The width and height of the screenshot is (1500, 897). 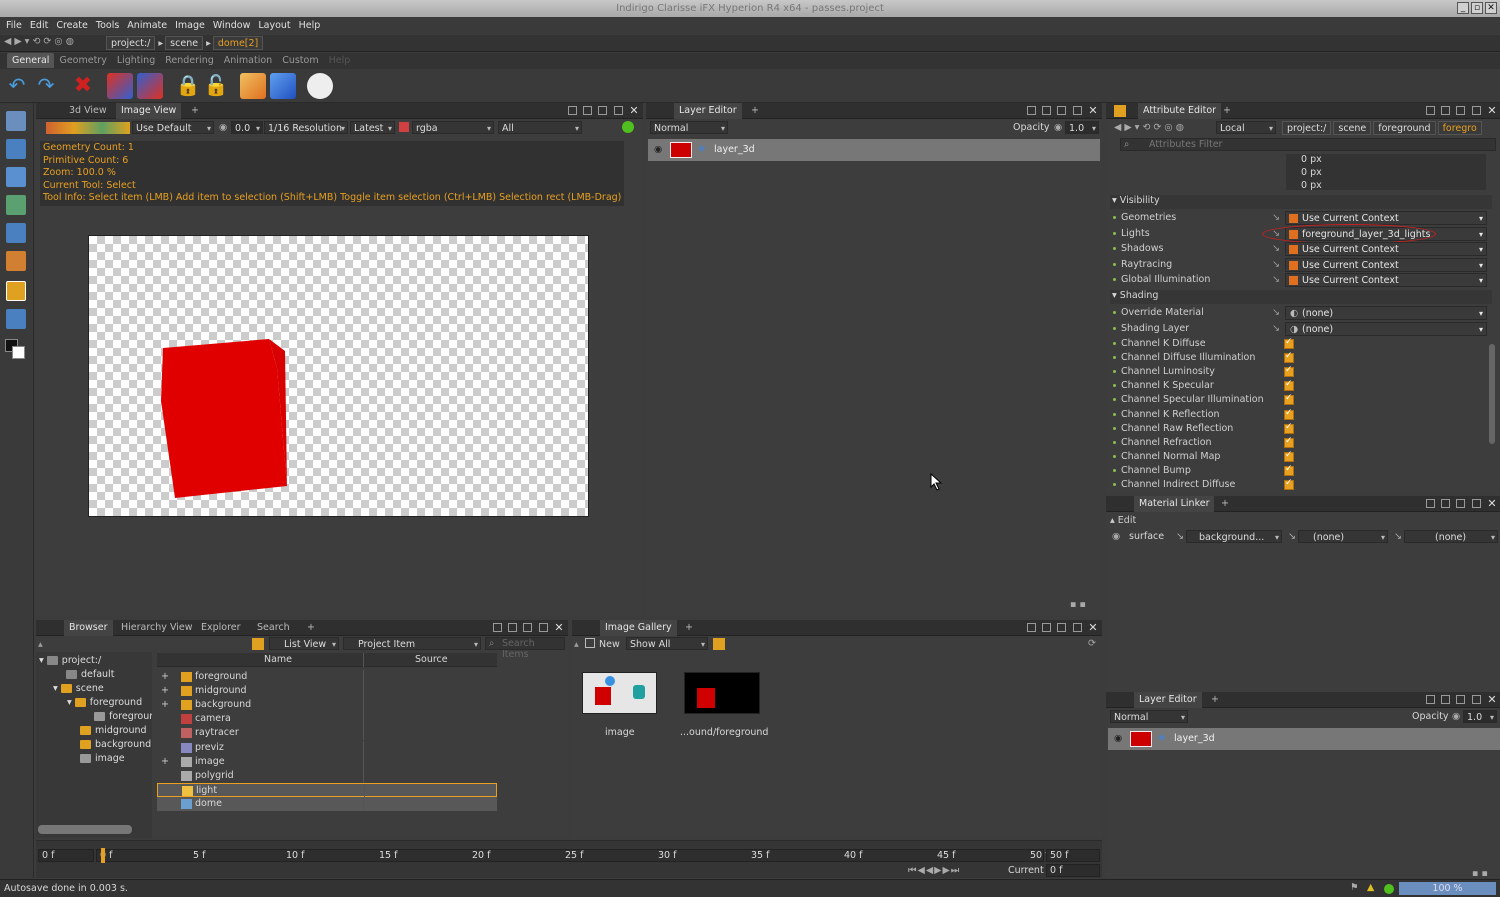 What do you see at coordinates (18, 352) in the screenshot?
I see `bg-color-swatch` at bounding box center [18, 352].